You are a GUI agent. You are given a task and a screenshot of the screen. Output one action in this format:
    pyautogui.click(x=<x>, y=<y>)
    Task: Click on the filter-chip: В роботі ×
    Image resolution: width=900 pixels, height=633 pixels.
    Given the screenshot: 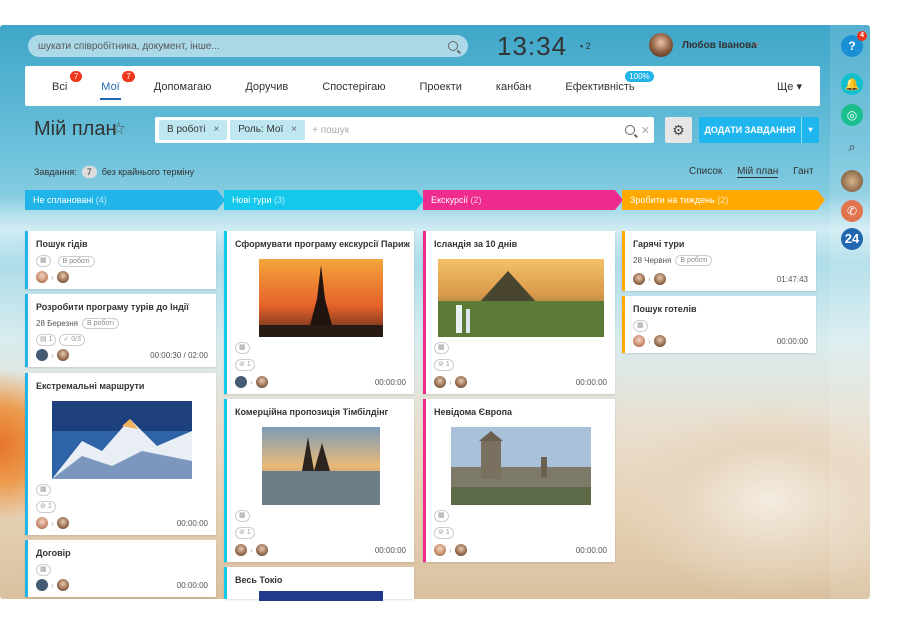 What is the action you would take?
    pyautogui.click(x=193, y=130)
    